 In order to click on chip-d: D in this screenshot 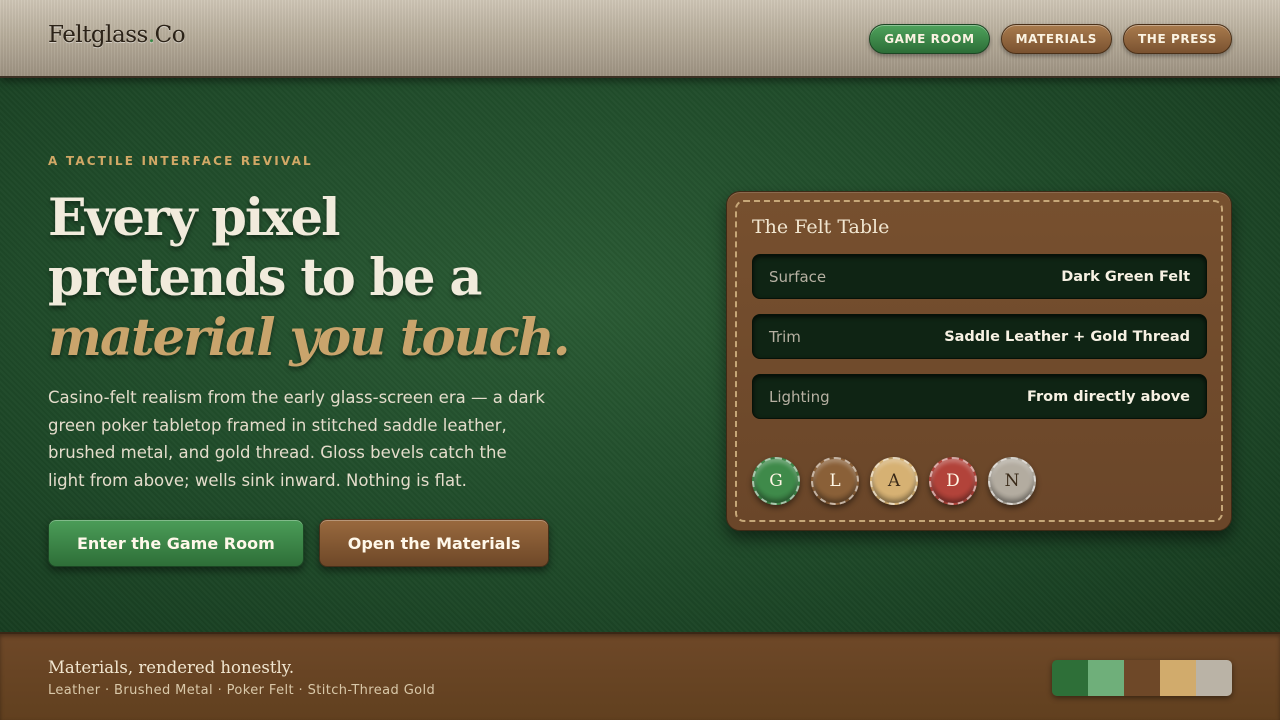, I will do `click(953, 481)`.